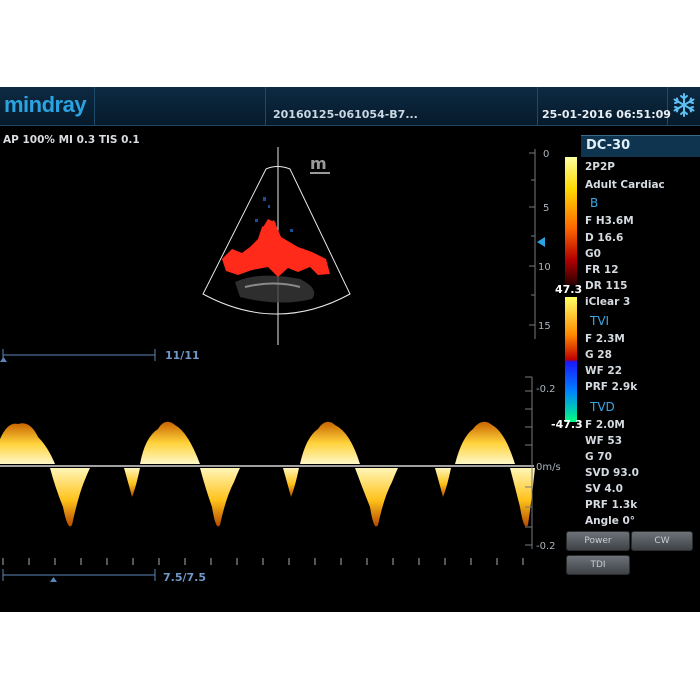 This screenshot has width=700, height=700. What do you see at coordinates (604, 441) in the screenshot?
I see `tvd-param: WF 53` at bounding box center [604, 441].